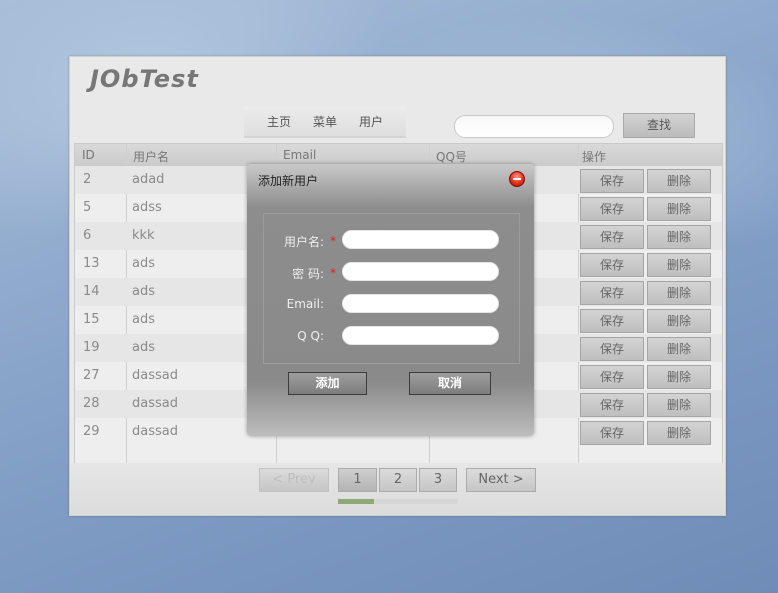 The image size is (778, 593). Describe the element at coordinates (308, 274) in the screenshot. I see `password-label: 密 码:` at that location.